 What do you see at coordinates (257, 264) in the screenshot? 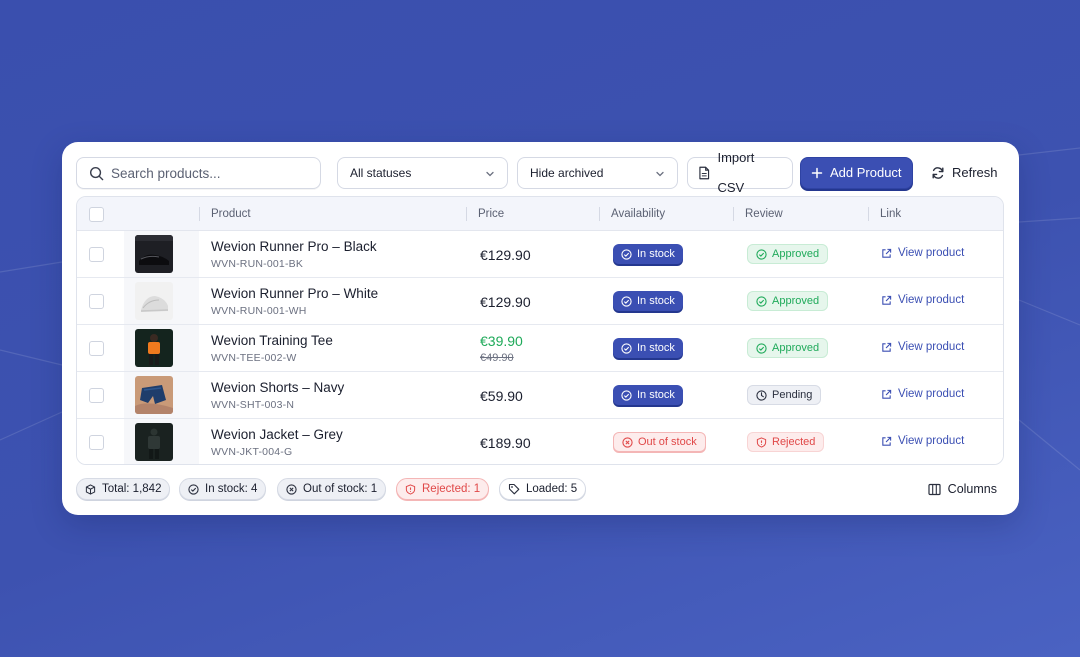
I see `product-sku: WVN-RUN-001-BK` at bounding box center [257, 264].